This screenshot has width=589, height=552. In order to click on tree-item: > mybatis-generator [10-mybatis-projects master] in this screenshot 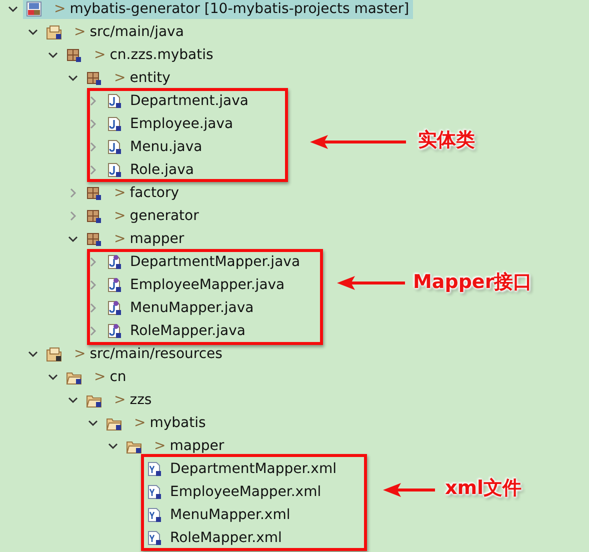, I will do `click(218, 9)`.